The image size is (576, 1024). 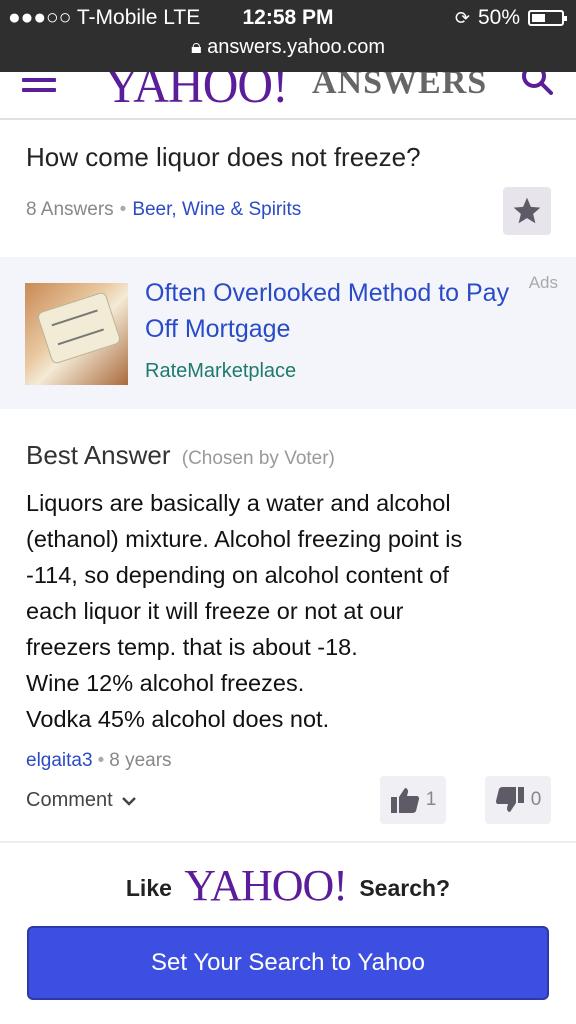 What do you see at coordinates (196, 47) in the screenshot?
I see `lock-icon: 🔒︎` at bounding box center [196, 47].